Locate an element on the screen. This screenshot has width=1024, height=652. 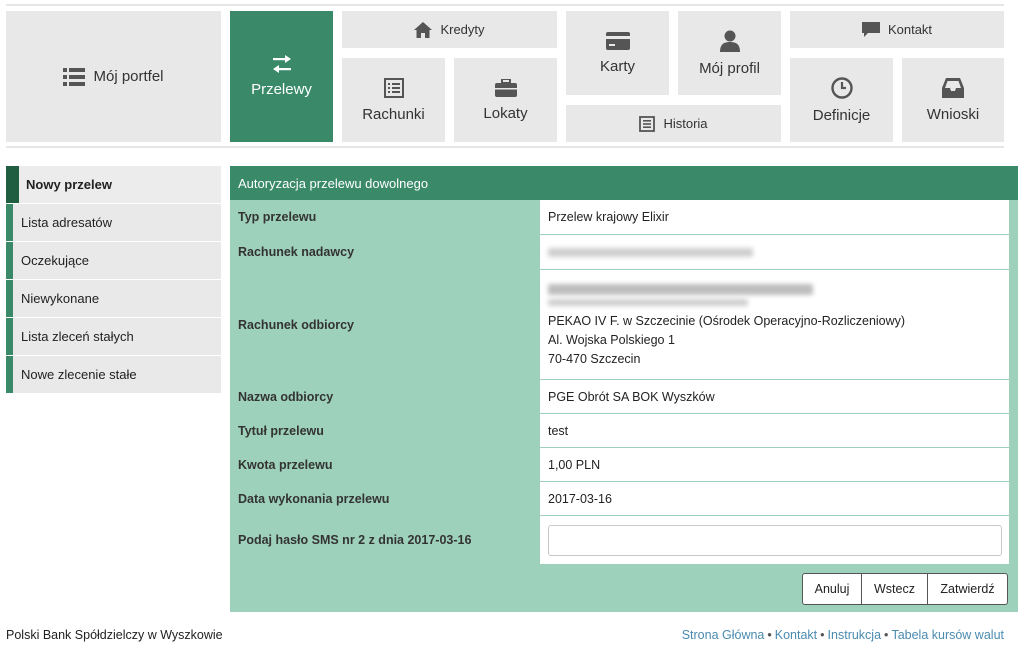
transfer-title-label: Tytuł przelewu is located at coordinates (281, 430).